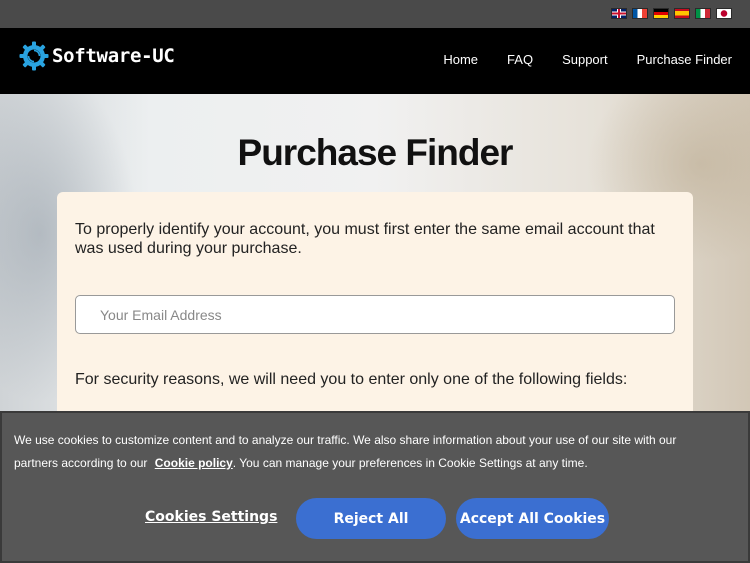 The height and width of the screenshot is (563, 750). I want to click on nav-home-link: Home, so click(460, 59).